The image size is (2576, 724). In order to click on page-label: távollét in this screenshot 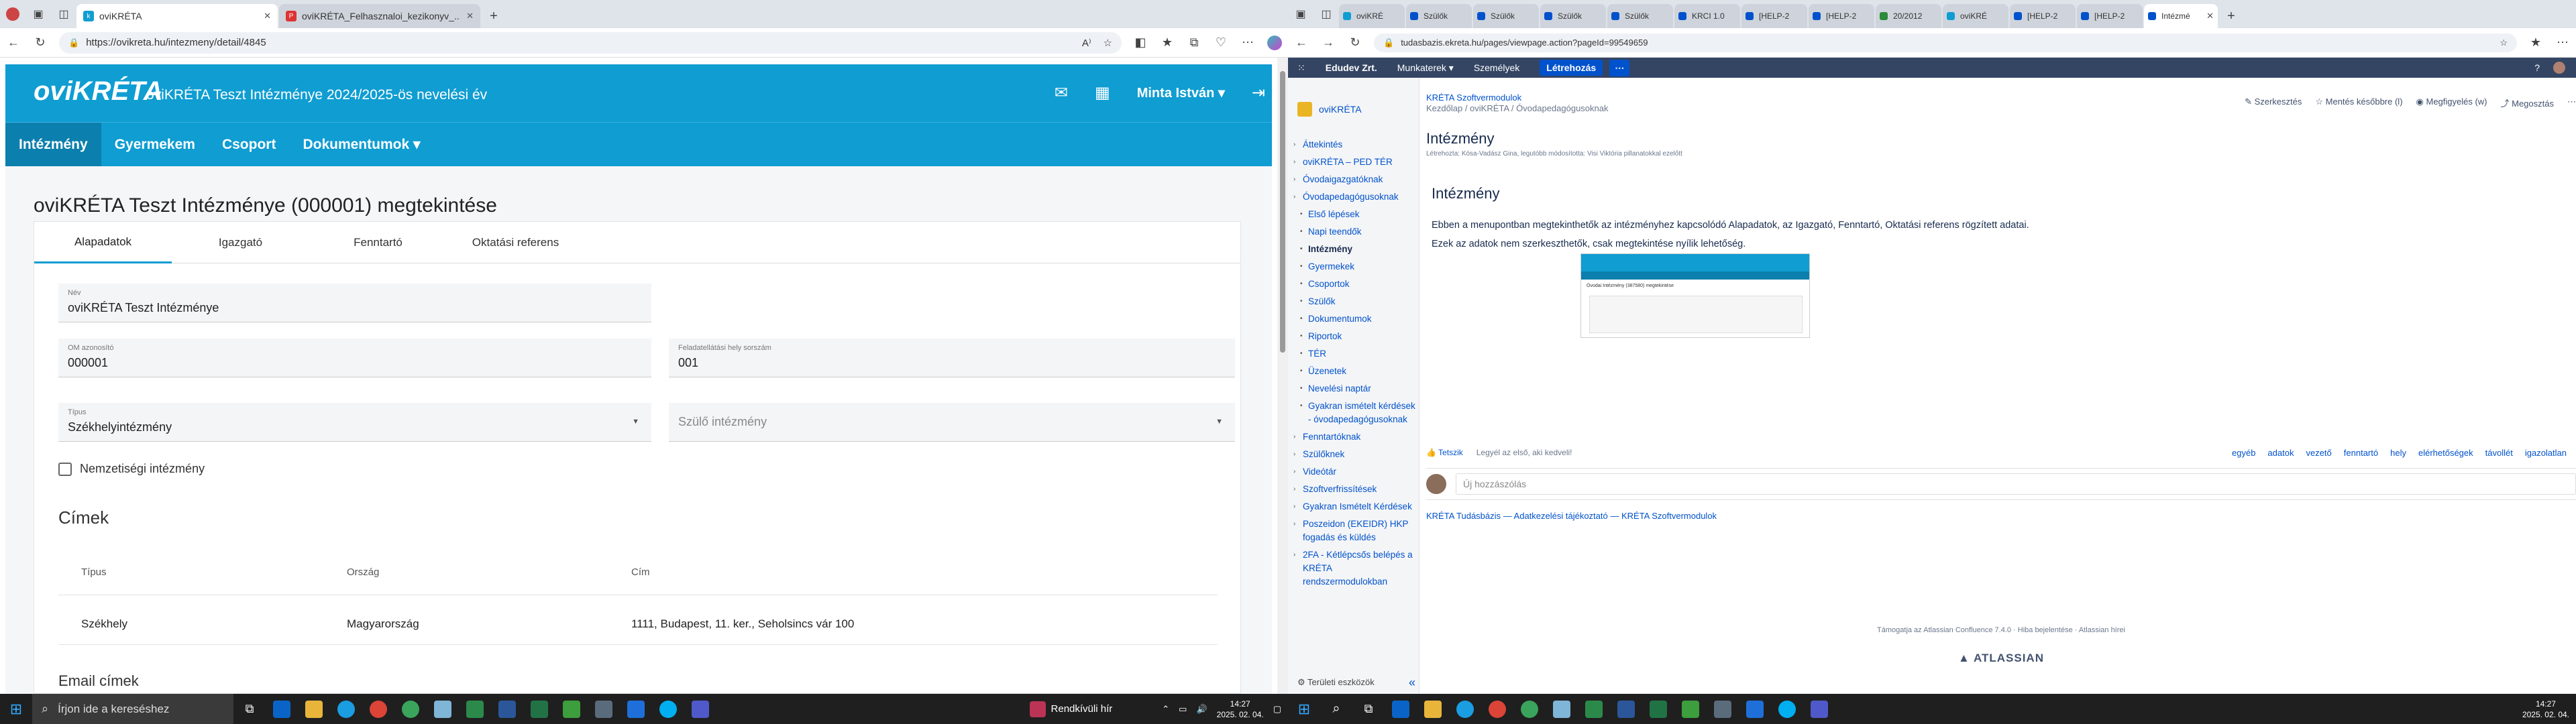, I will do `click(2499, 453)`.